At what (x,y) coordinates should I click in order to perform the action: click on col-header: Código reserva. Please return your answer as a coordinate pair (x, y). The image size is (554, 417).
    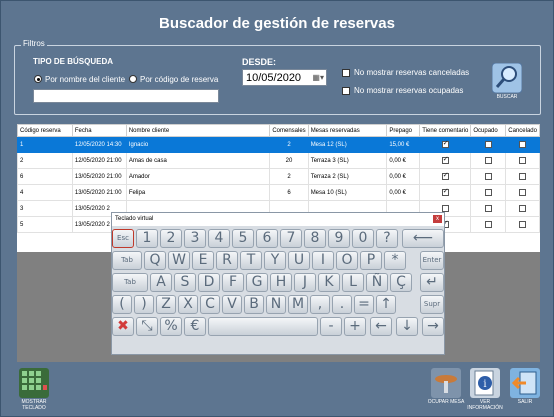
    Looking at the image, I should click on (45, 130).